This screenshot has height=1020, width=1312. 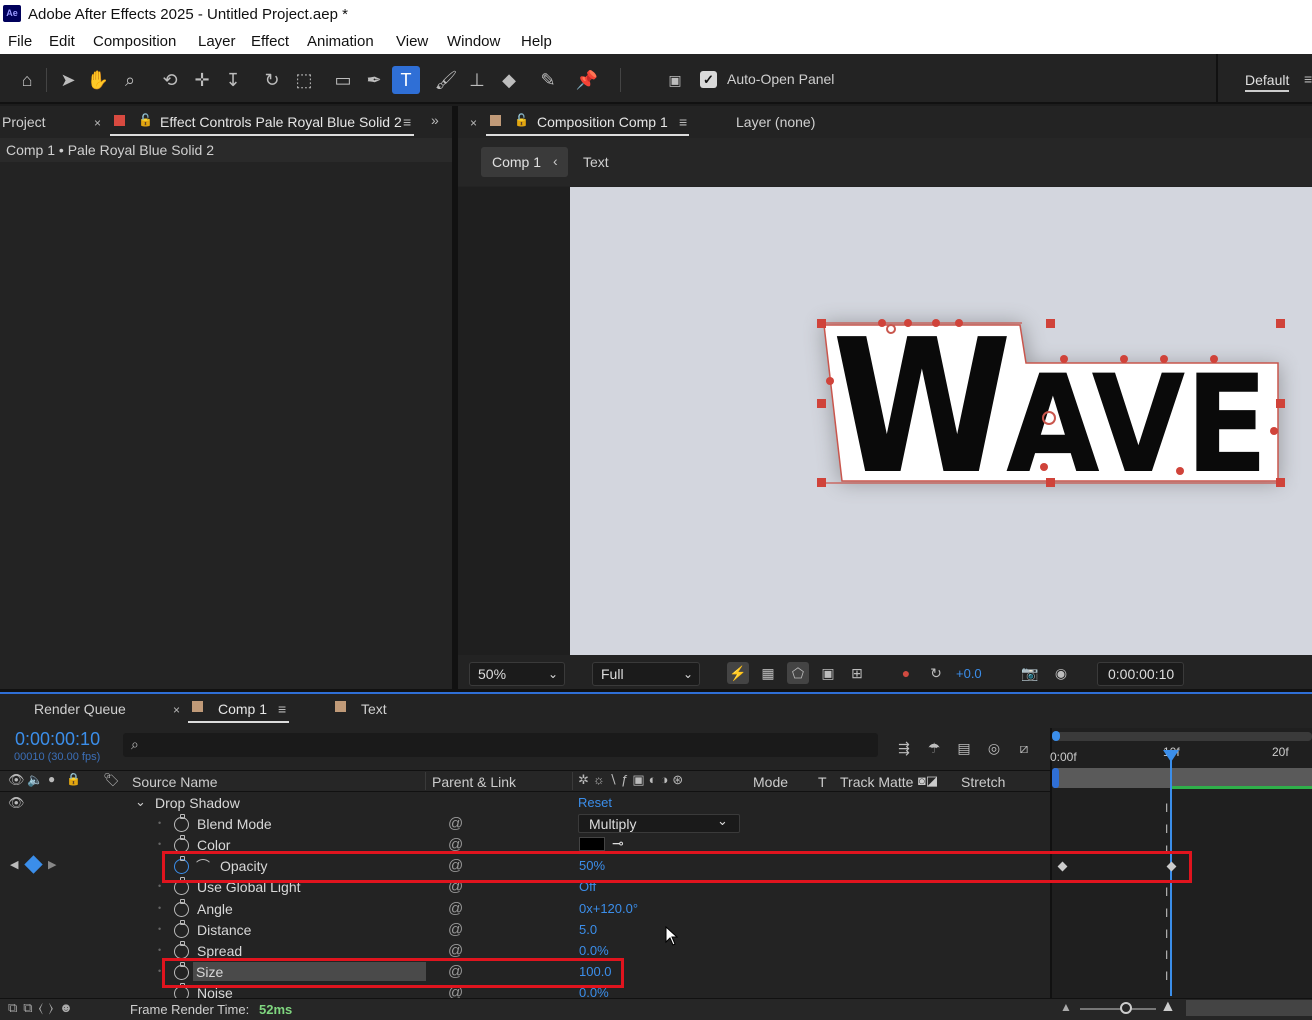 What do you see at coordinates (708, 79) in the screenshot?
I see `auto-open-checkbox: ✓` at bounding box center [708, 79].